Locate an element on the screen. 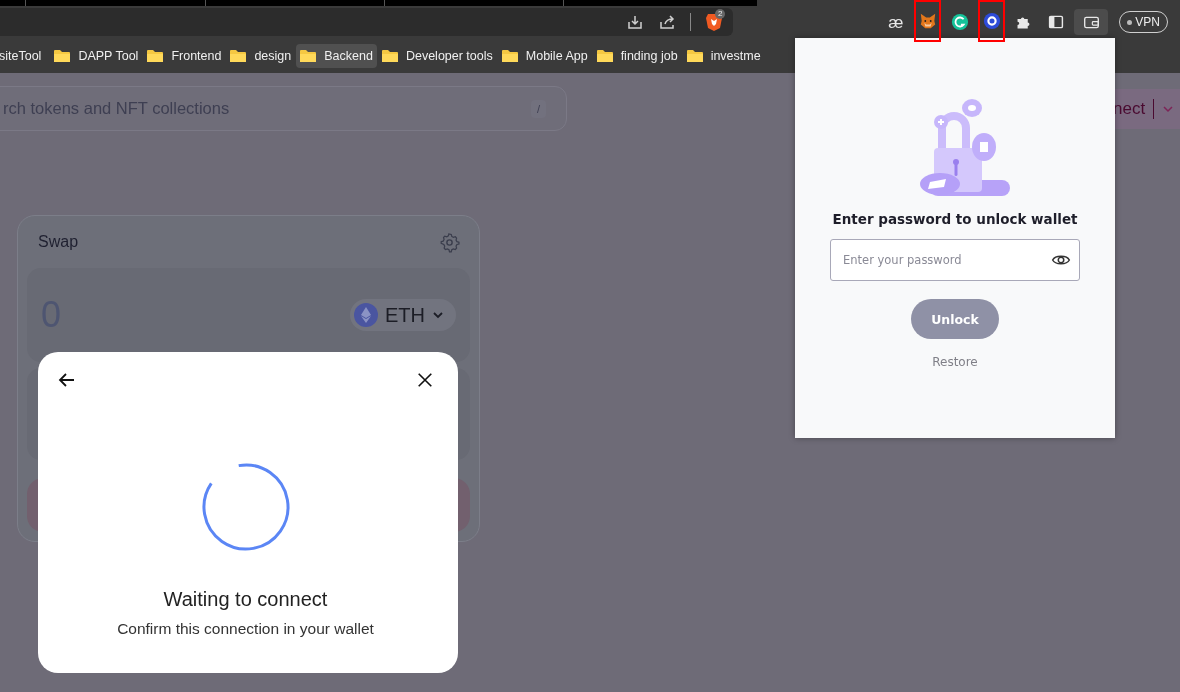 The width and height of the screenshot is (1180, 692). bookmark: Frontend is located at coordinates (184, 55).